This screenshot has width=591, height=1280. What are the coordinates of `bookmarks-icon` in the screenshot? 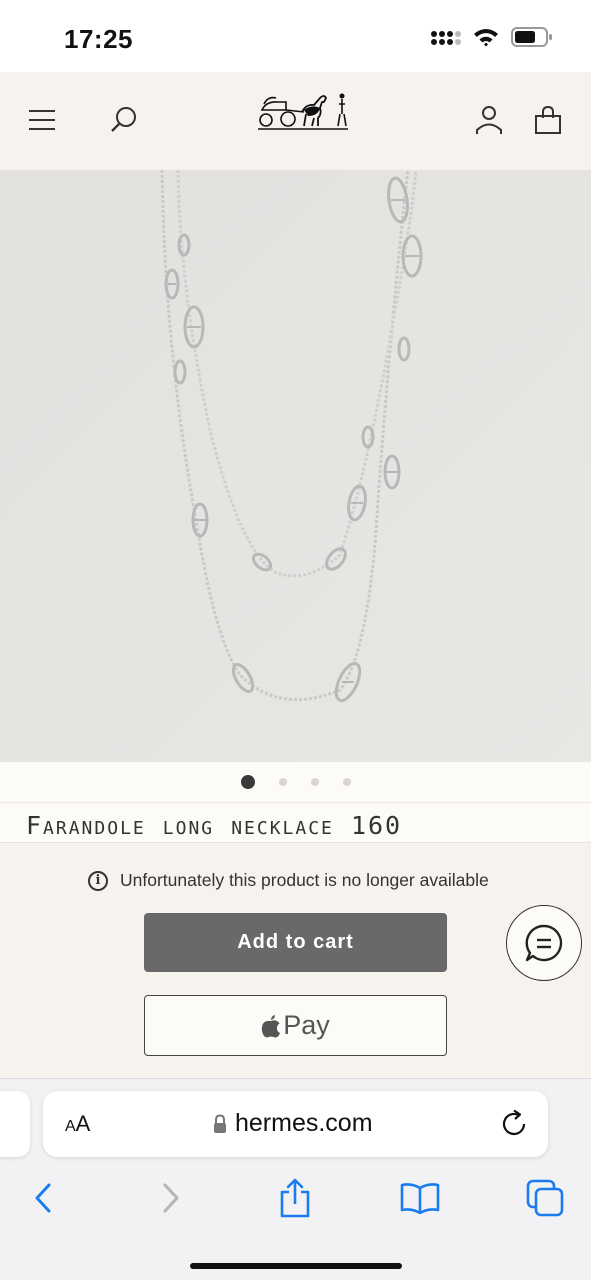 It's located at (420, 1198).